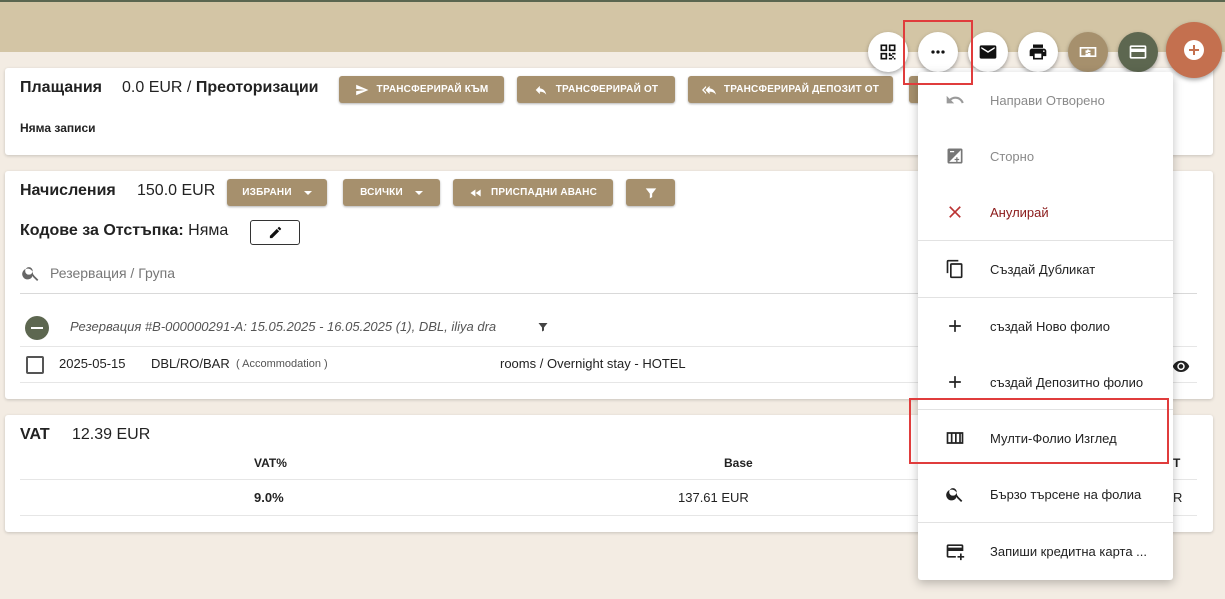  What do you see at coordinates (190, 363) in the screenshot?
I see `row-code: DBL/RO/BAR` at bounding box center [190, 363].